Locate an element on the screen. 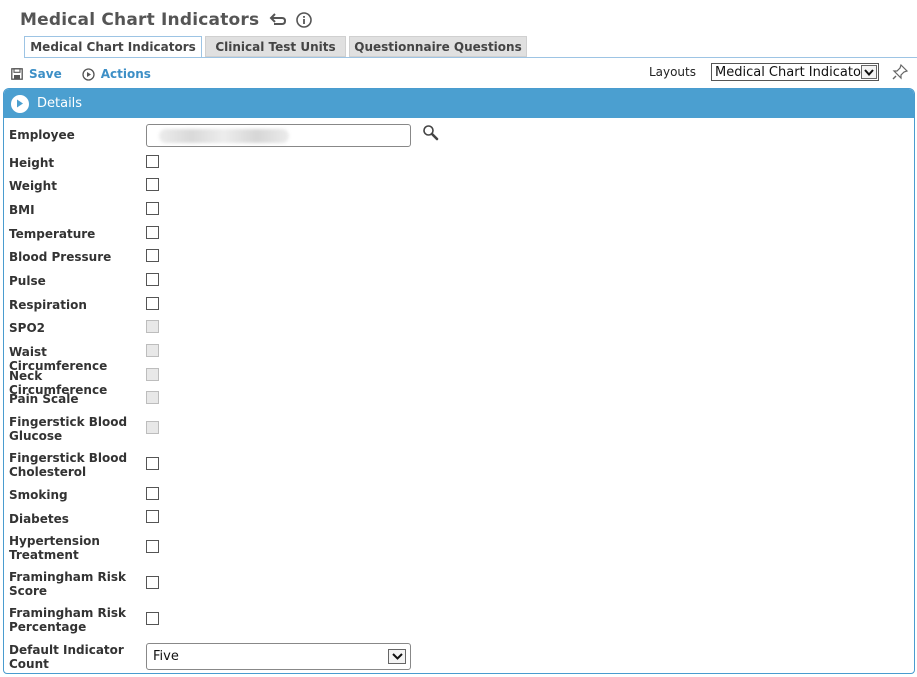 The image size is (917, 677). blood-pressure-checkbox is located at coordinates (152, 255).